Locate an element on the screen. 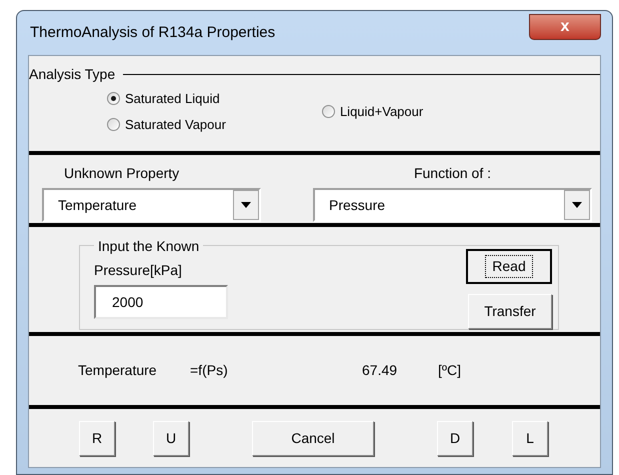 The height and width of the screenshot is (475, 619). button: L is located at coordinates (530, 438).